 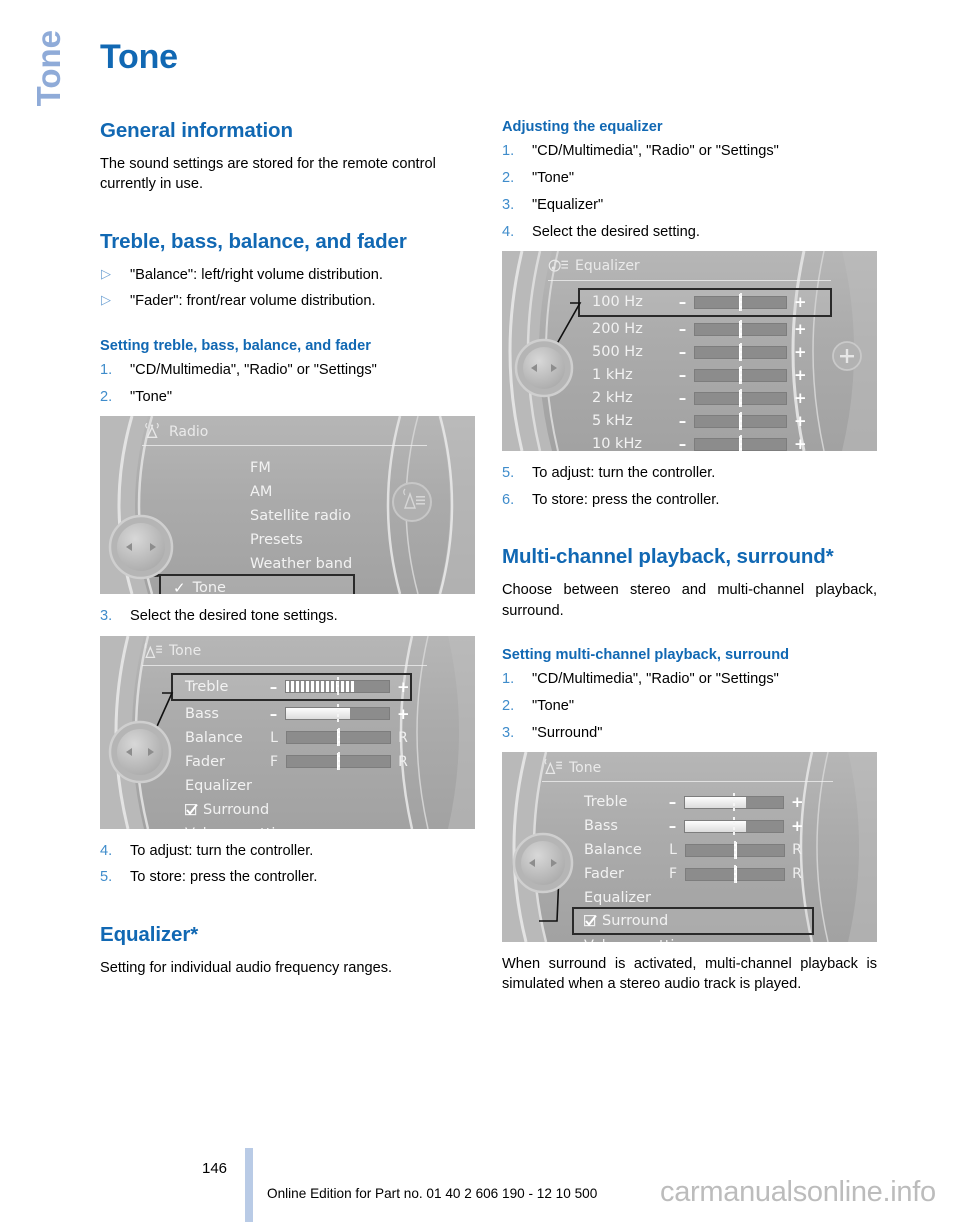 What do you see at coordinates (257, 584) in the screenshot?
I see `menu-item-tone-selected: ✓ Tone` at bounding box center [257, 584].